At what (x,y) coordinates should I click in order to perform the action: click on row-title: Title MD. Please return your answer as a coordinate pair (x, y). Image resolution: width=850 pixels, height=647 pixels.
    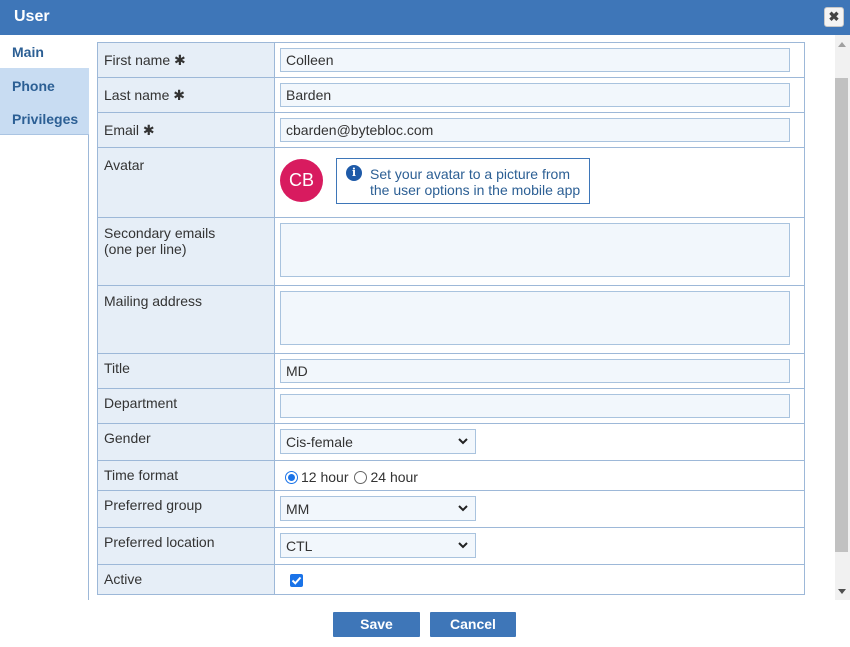
    Looking at the image, I should click on (451, 371).